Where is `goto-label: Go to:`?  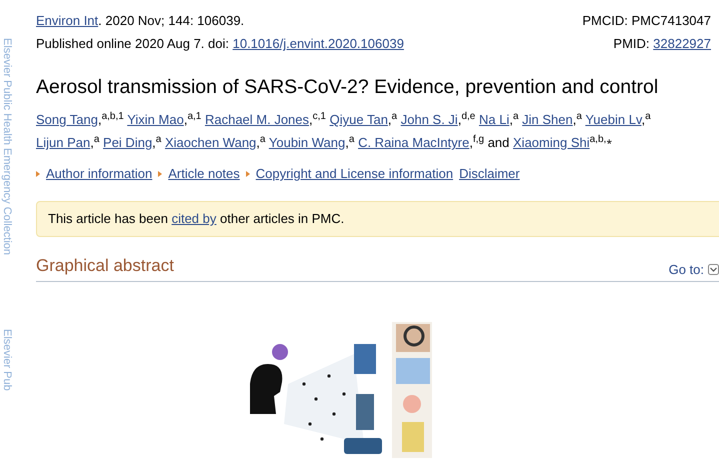 goto-label: Go to: is located at coordinates (686, 269).